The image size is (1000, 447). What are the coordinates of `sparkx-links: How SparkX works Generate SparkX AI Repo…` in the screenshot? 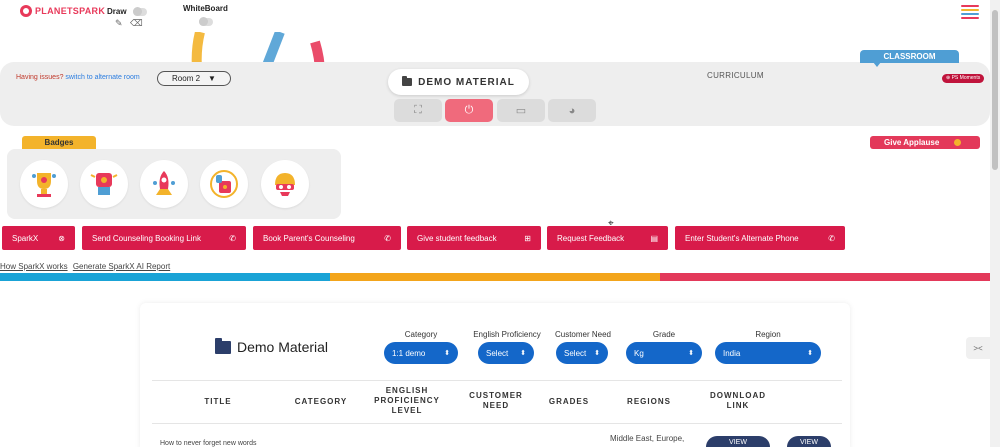 It's located at (86, 266).